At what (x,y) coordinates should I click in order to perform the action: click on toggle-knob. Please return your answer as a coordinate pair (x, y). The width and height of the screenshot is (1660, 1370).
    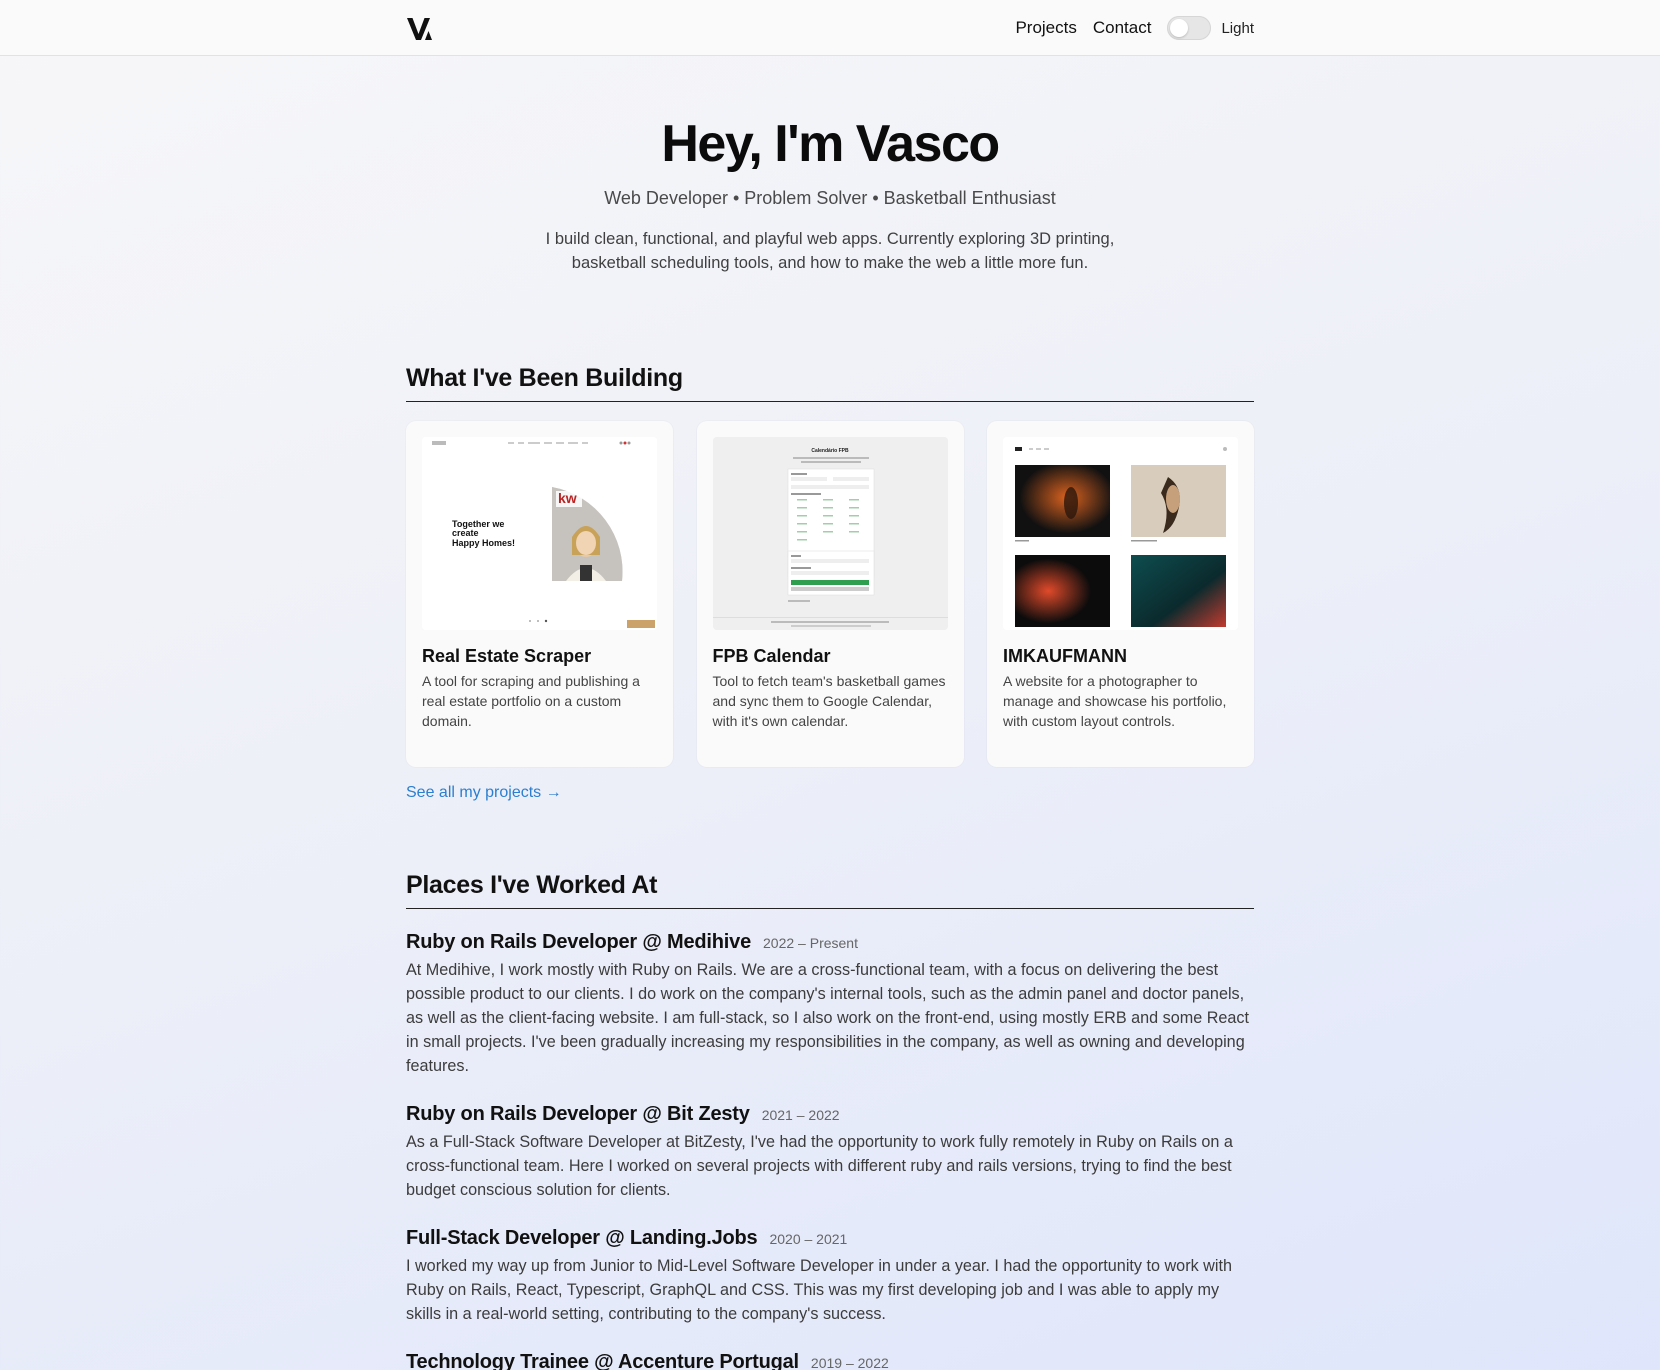
    Looking at the image, I should click on (1179, 28).